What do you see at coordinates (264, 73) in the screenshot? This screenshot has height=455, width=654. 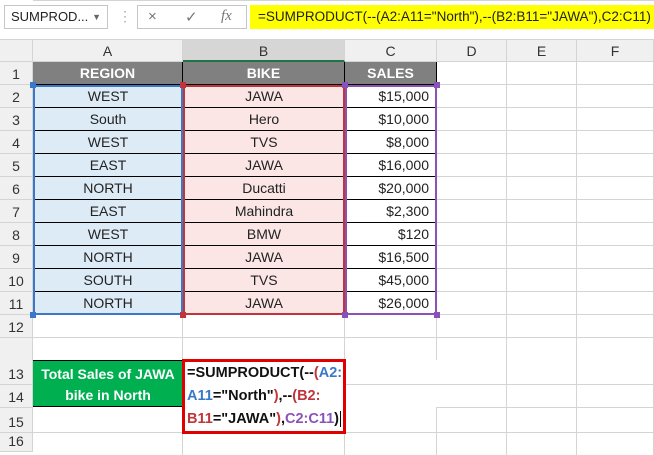 I see `header-bike: BIKE` at bounding box center [264, 73].